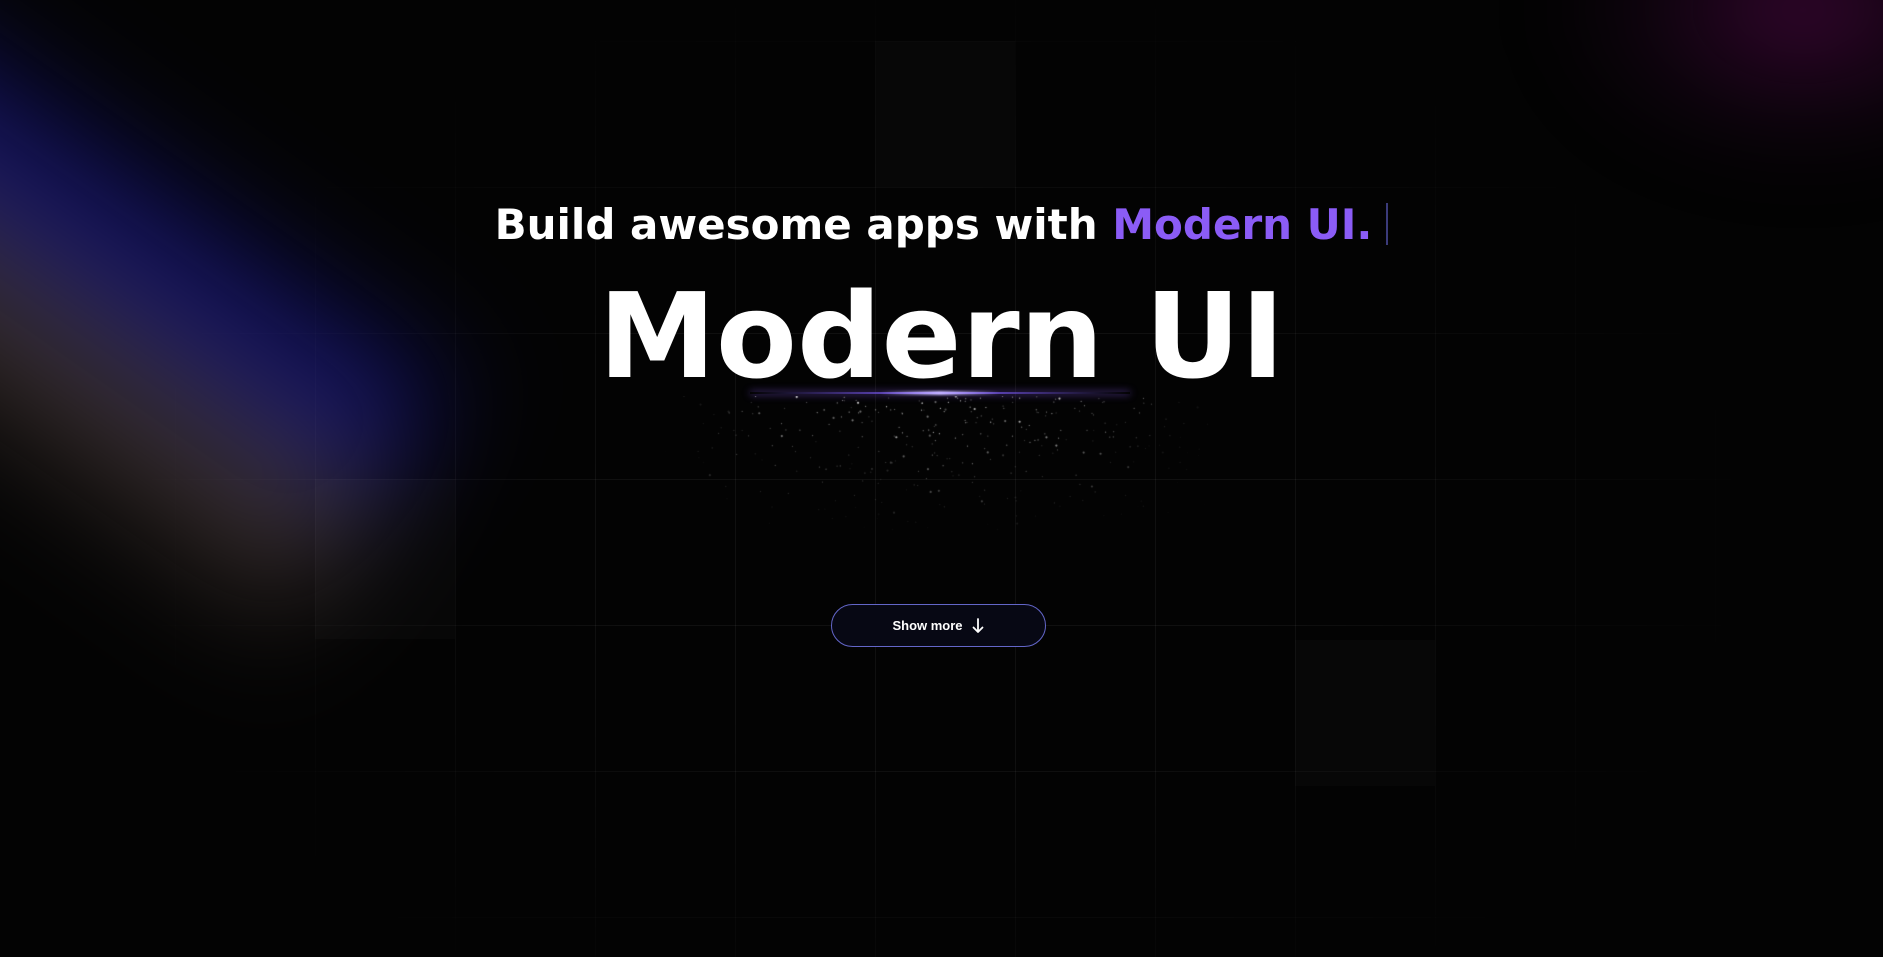  What do you see at coordinates (1713, 90) in the screenshot?
I see `corner-glow-decoration` at bounding box center [1713, 90].